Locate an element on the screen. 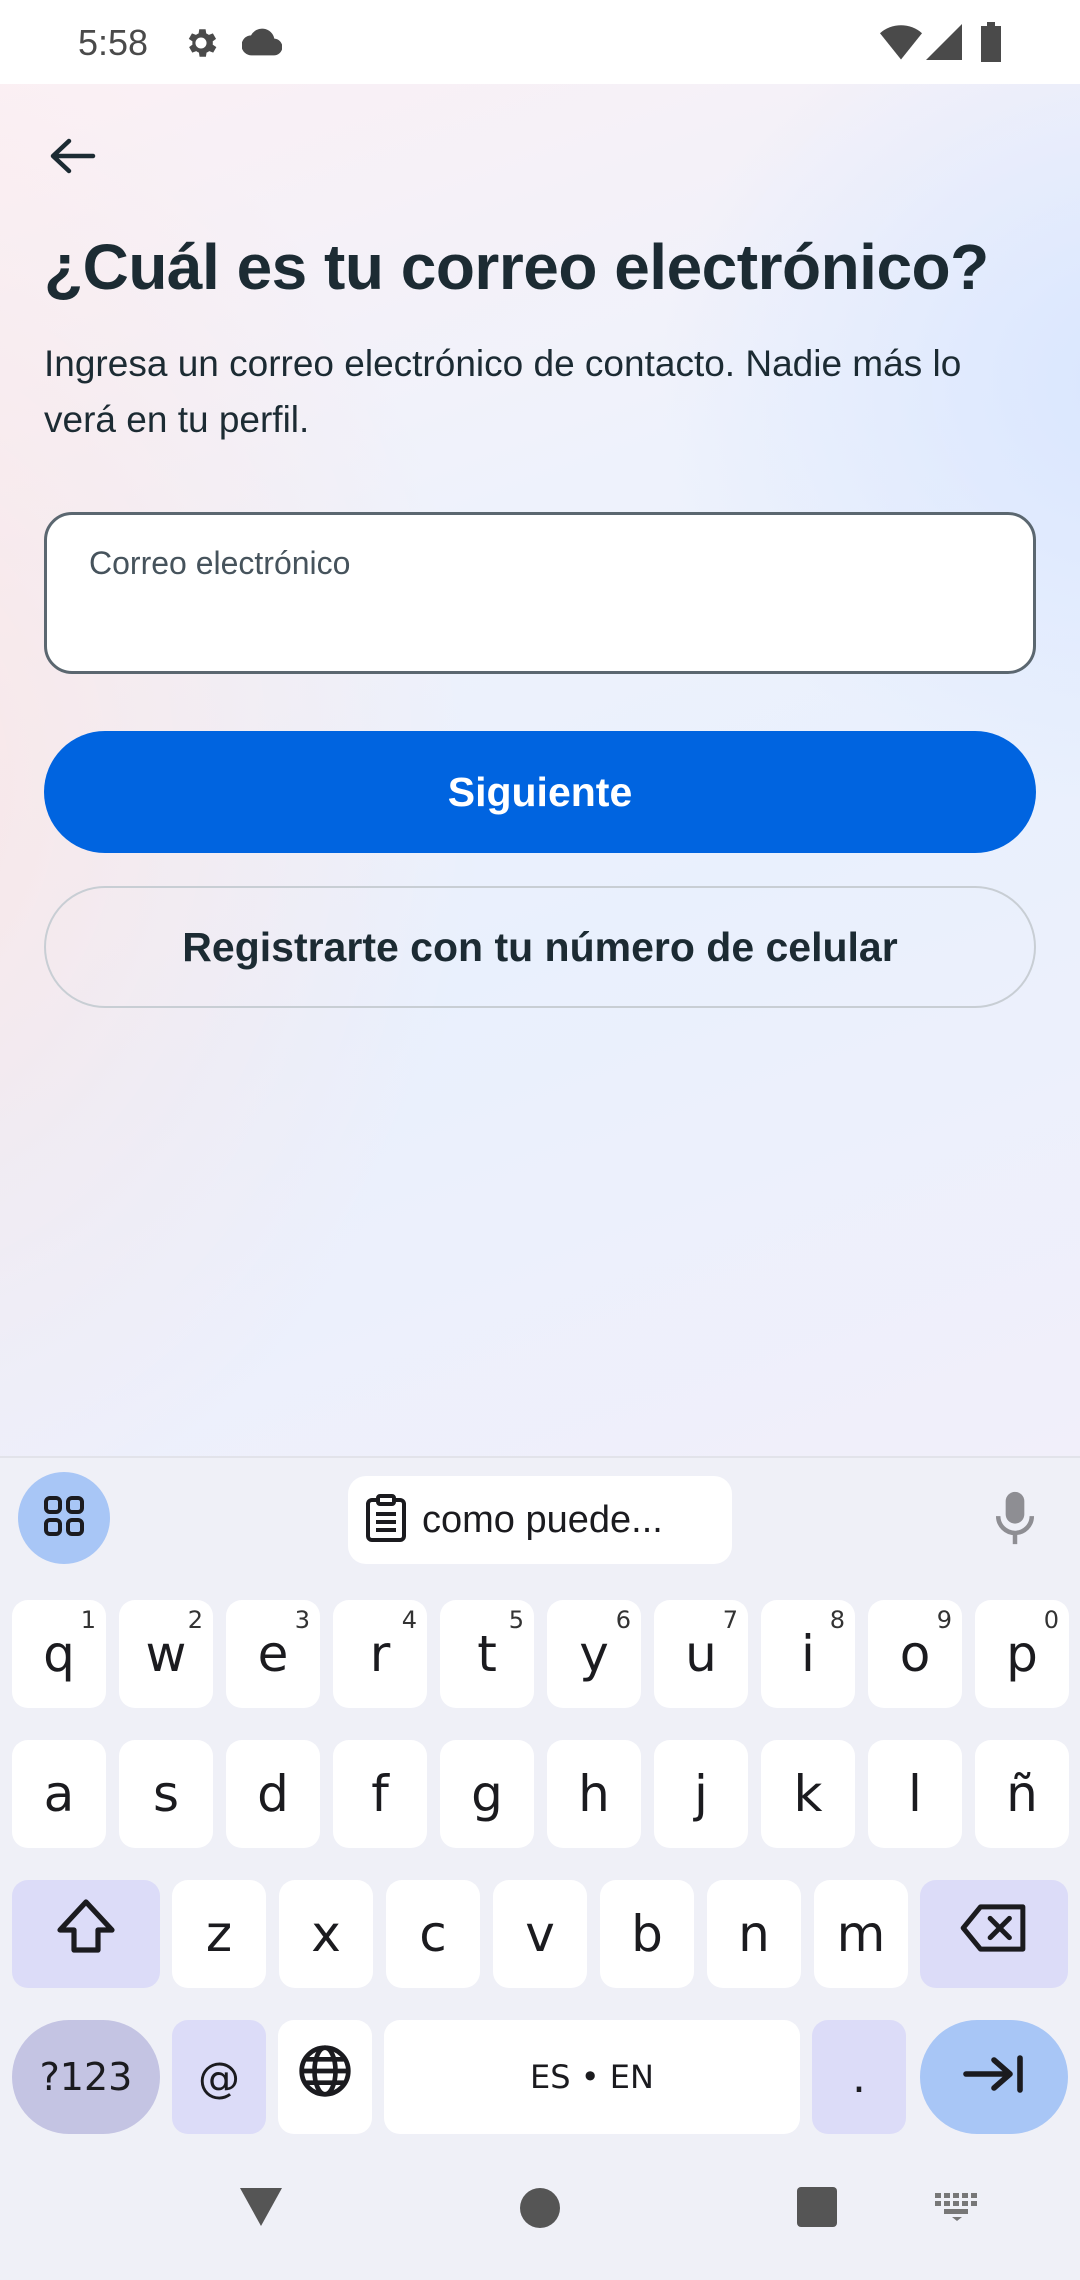 This screenshot has width=1080, height=2280. key-number-hint: 3 is located at coordinates (302, 1620).